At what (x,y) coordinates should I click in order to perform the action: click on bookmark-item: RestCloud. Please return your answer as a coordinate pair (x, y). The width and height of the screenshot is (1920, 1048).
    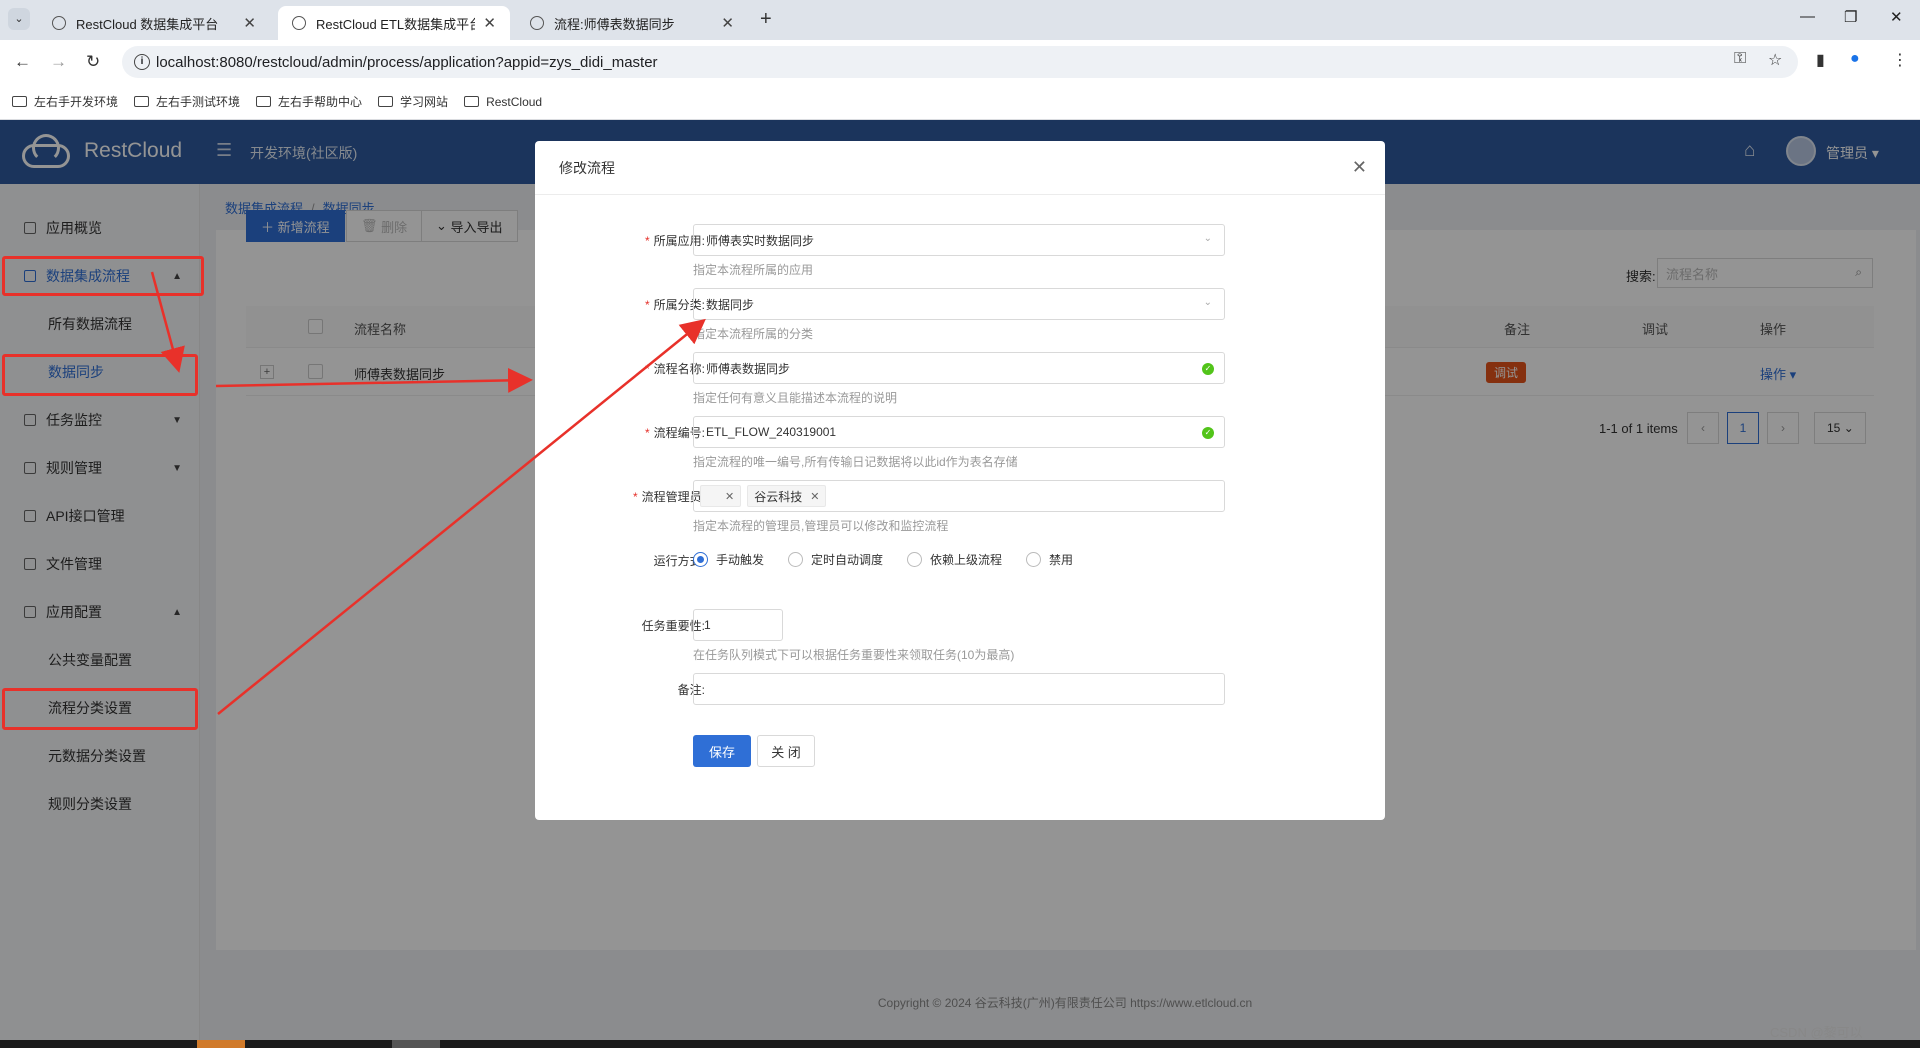
    Looking at the image, I should click on (503, 102).